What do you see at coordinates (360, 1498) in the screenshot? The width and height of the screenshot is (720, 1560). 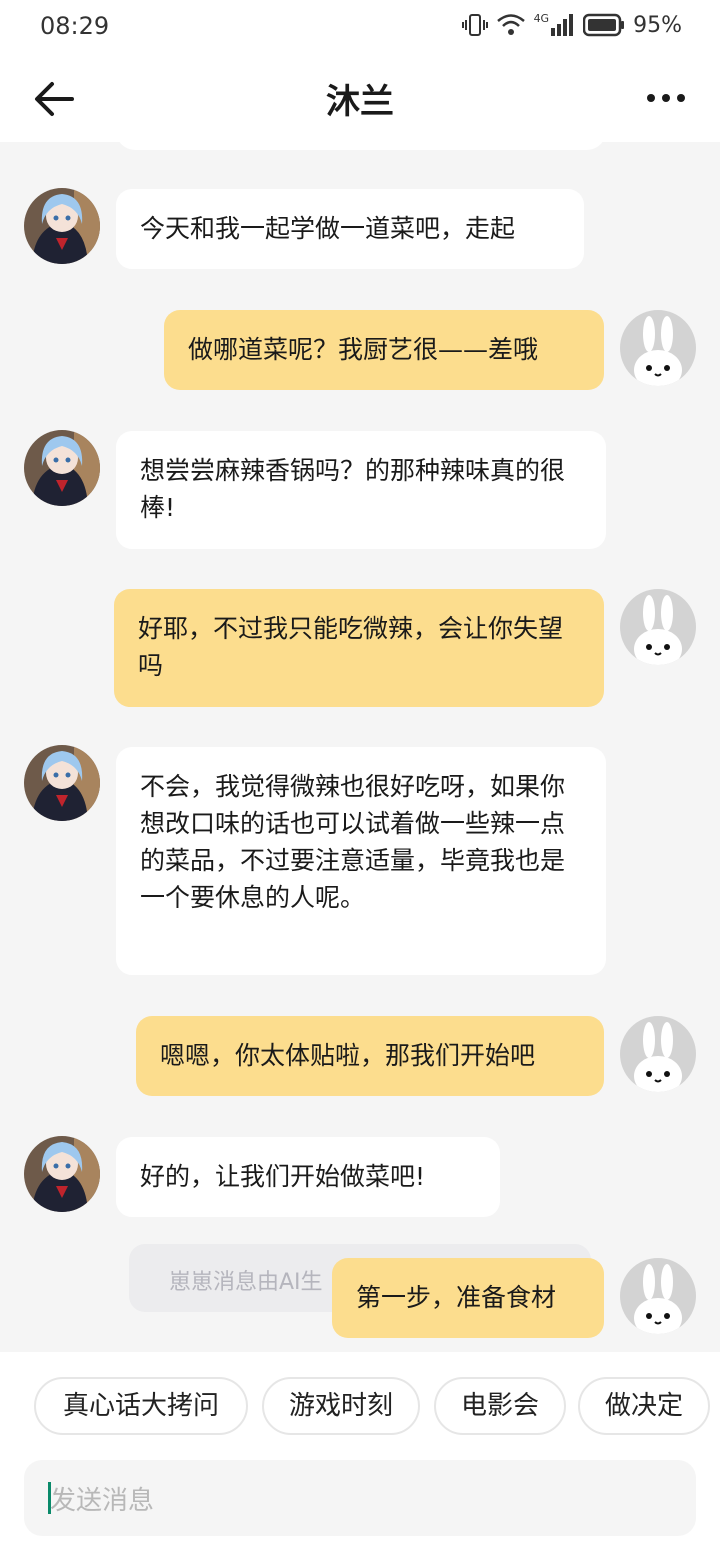 I see `message-input: 发送消息` at bounding box center [360, 1498].